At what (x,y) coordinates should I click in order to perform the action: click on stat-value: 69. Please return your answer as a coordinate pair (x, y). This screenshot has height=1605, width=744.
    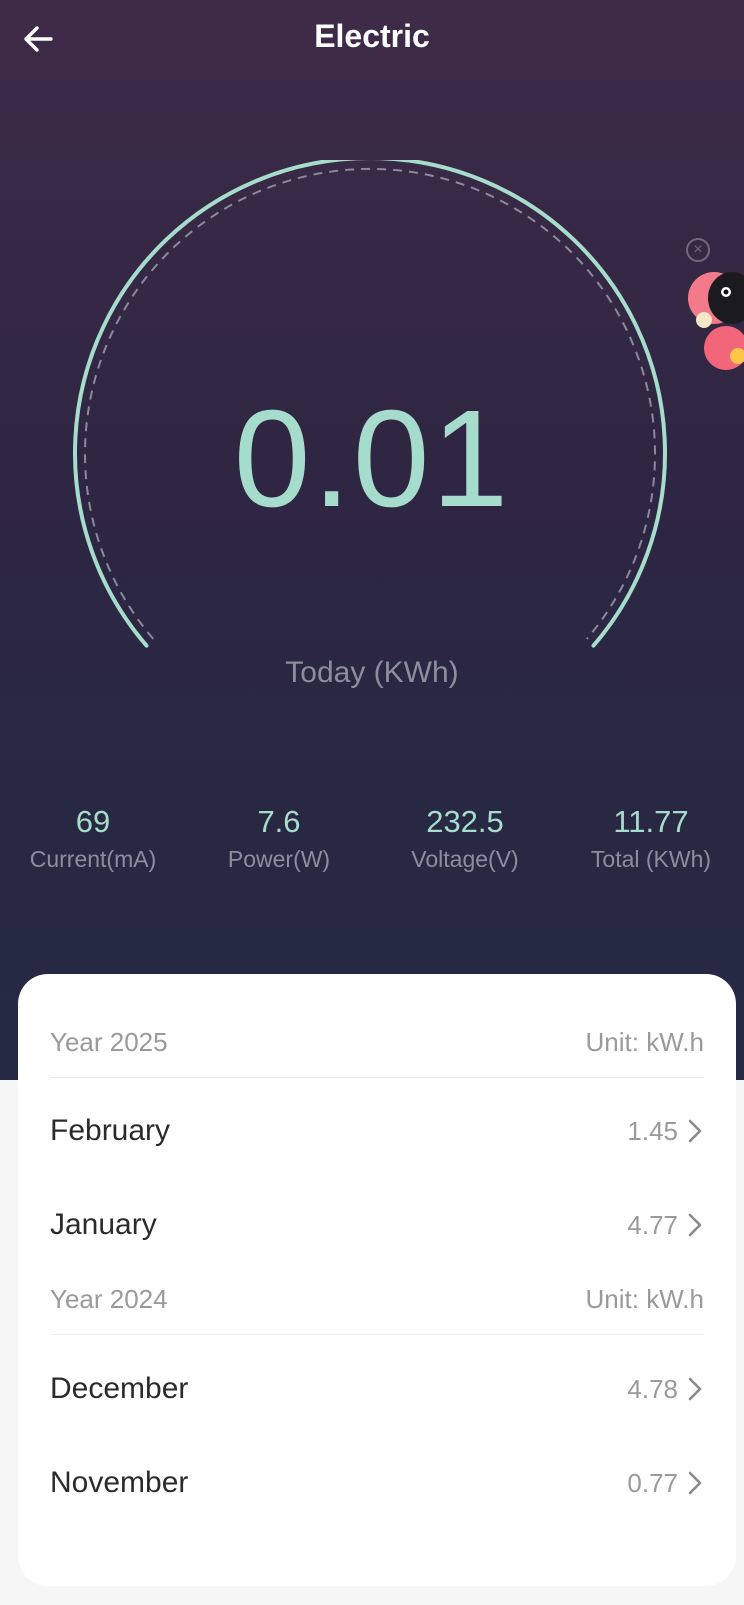
    Looking at the image, I should click on (93, 821).